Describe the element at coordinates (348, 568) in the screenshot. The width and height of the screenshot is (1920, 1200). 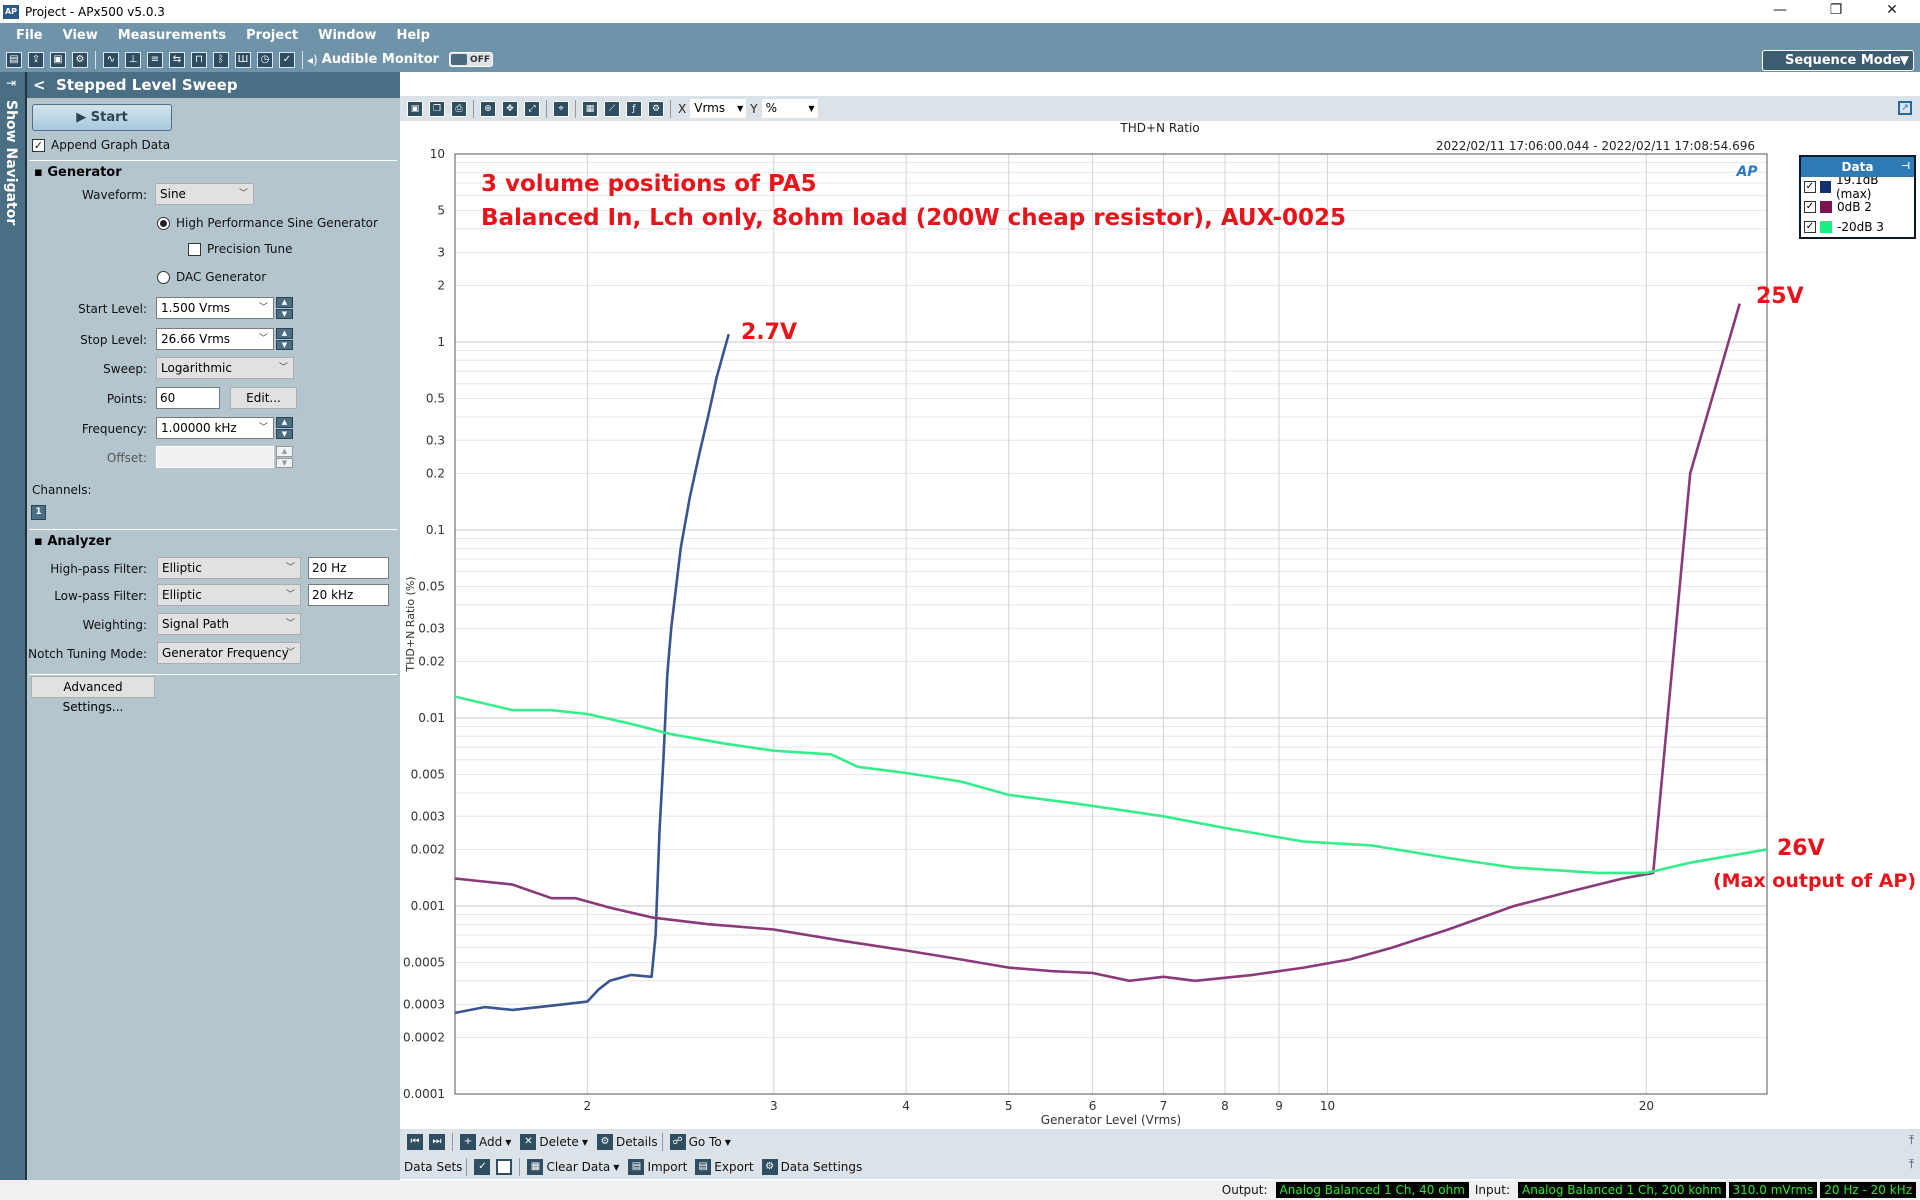
I see `hpf-value-input: 20 Hz` at that location.